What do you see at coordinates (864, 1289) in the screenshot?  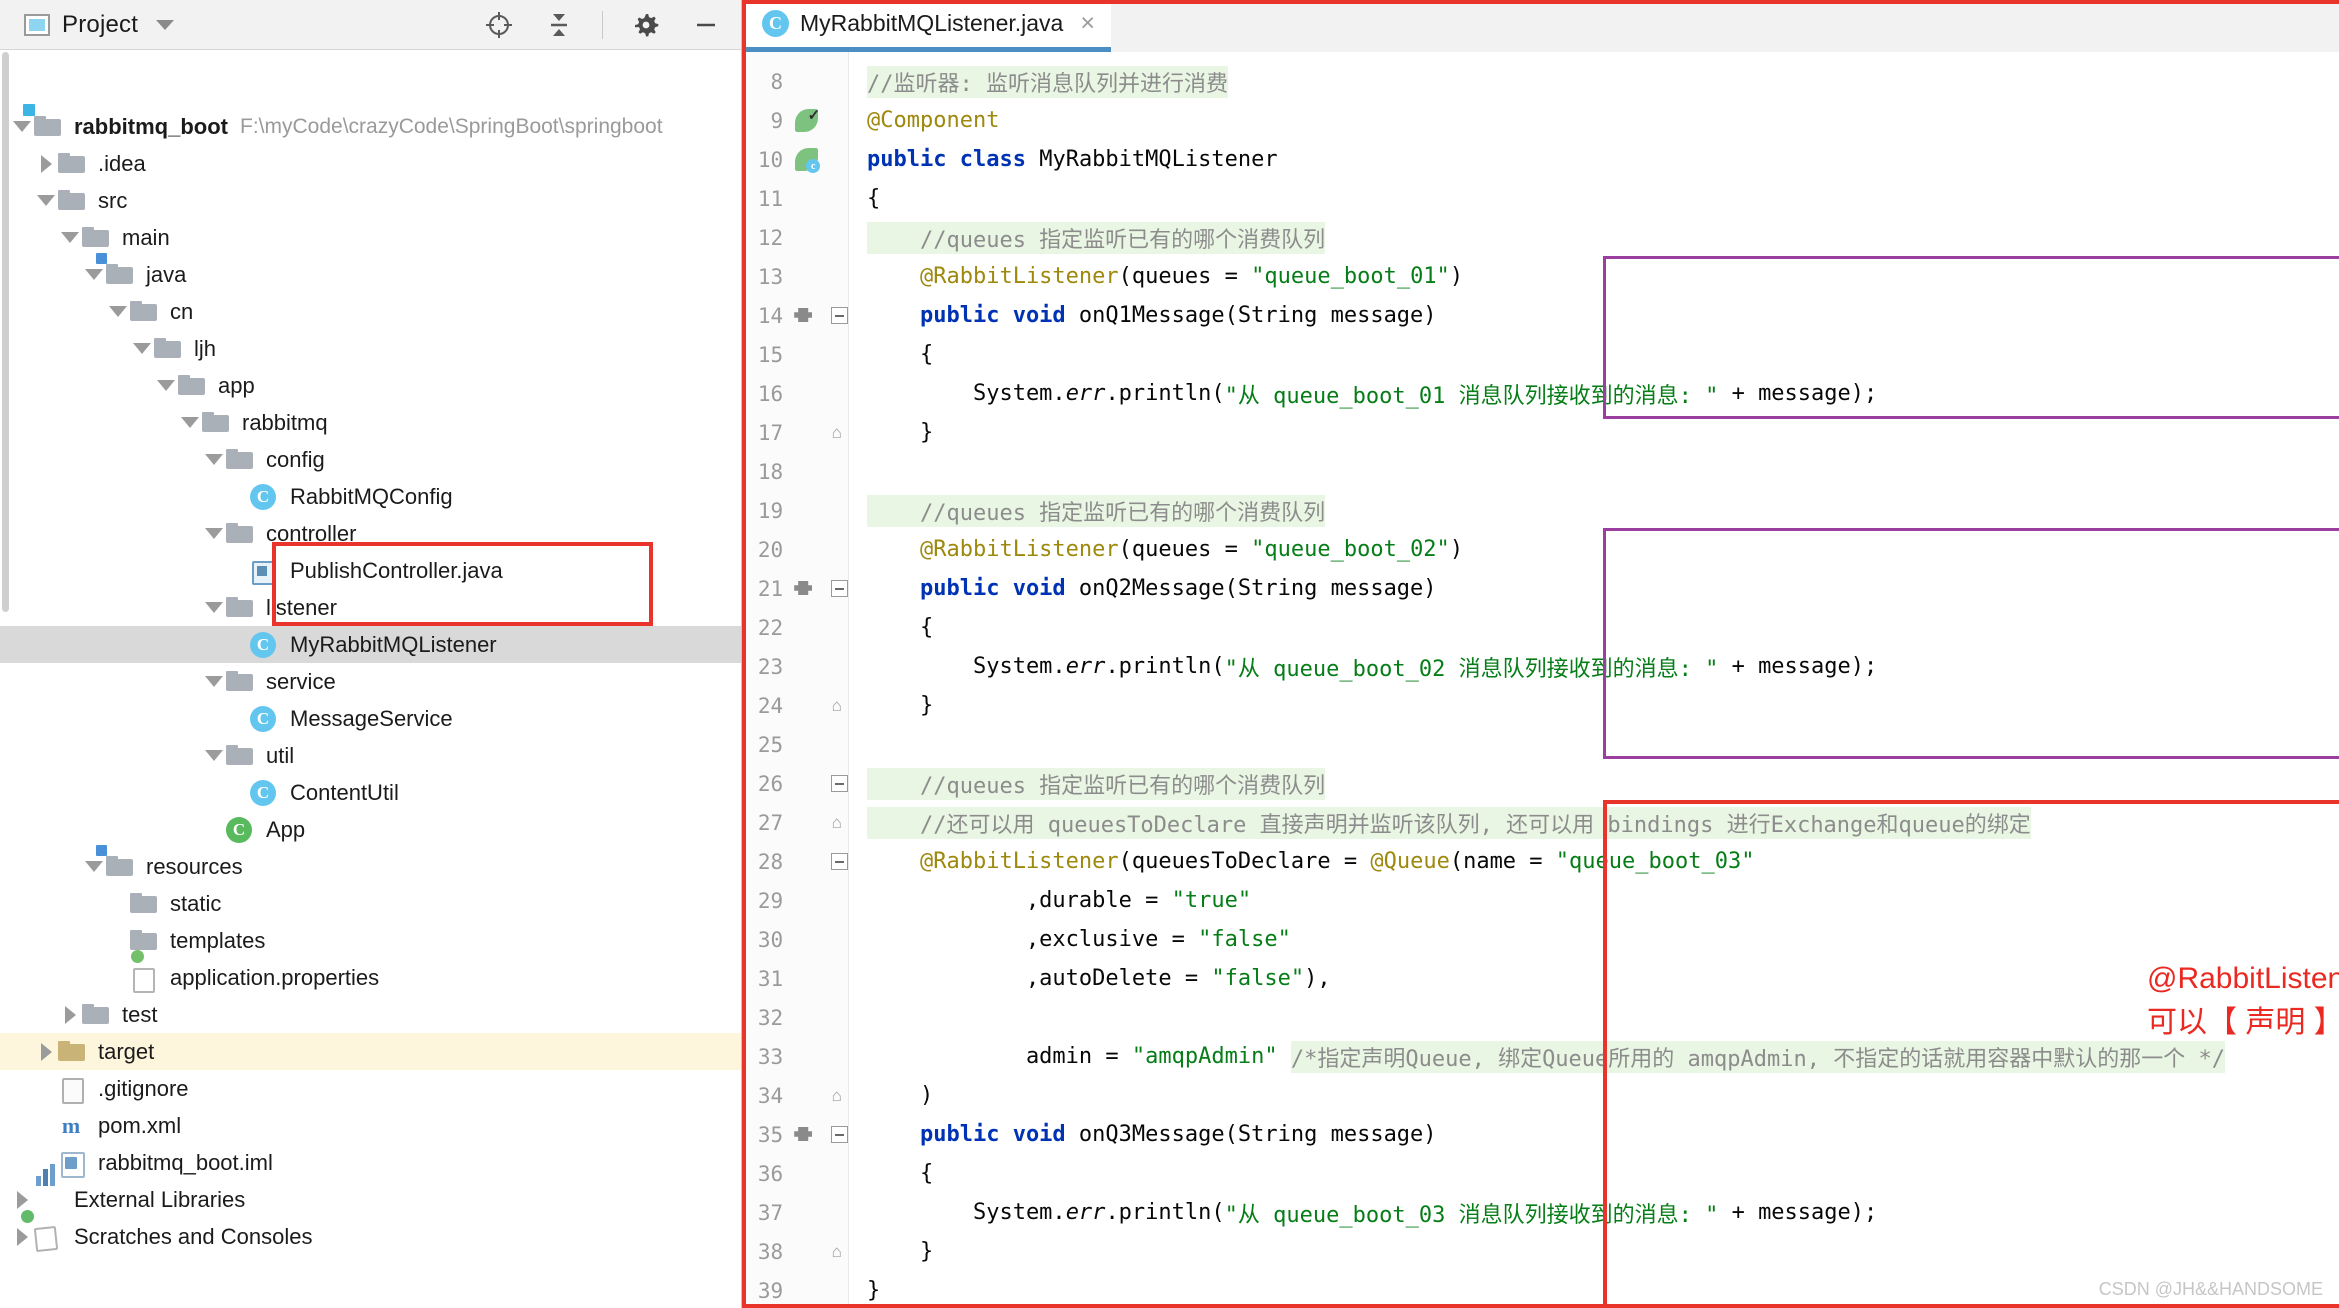 I see `code-line-39: }` at bounding box center [864, 1289].